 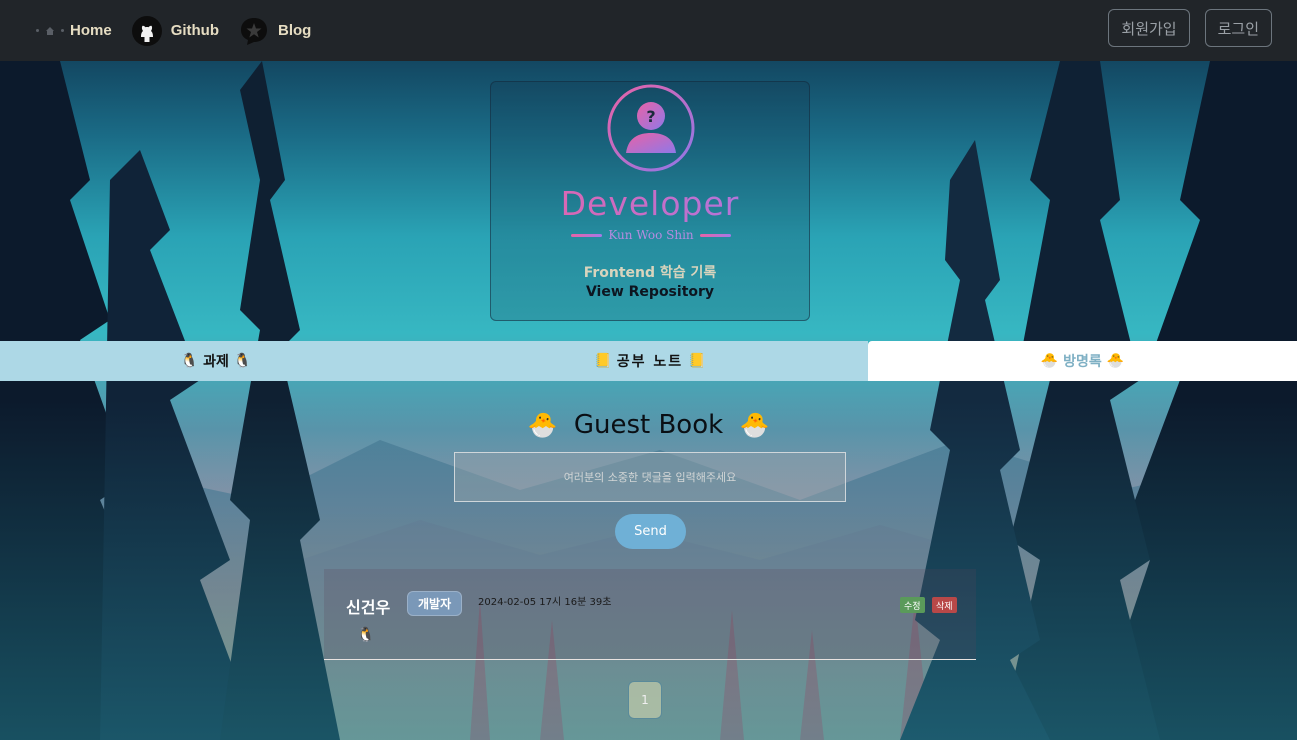 I want to click on guestbook-title-text: Guest Book, so click(x=648, y=425).